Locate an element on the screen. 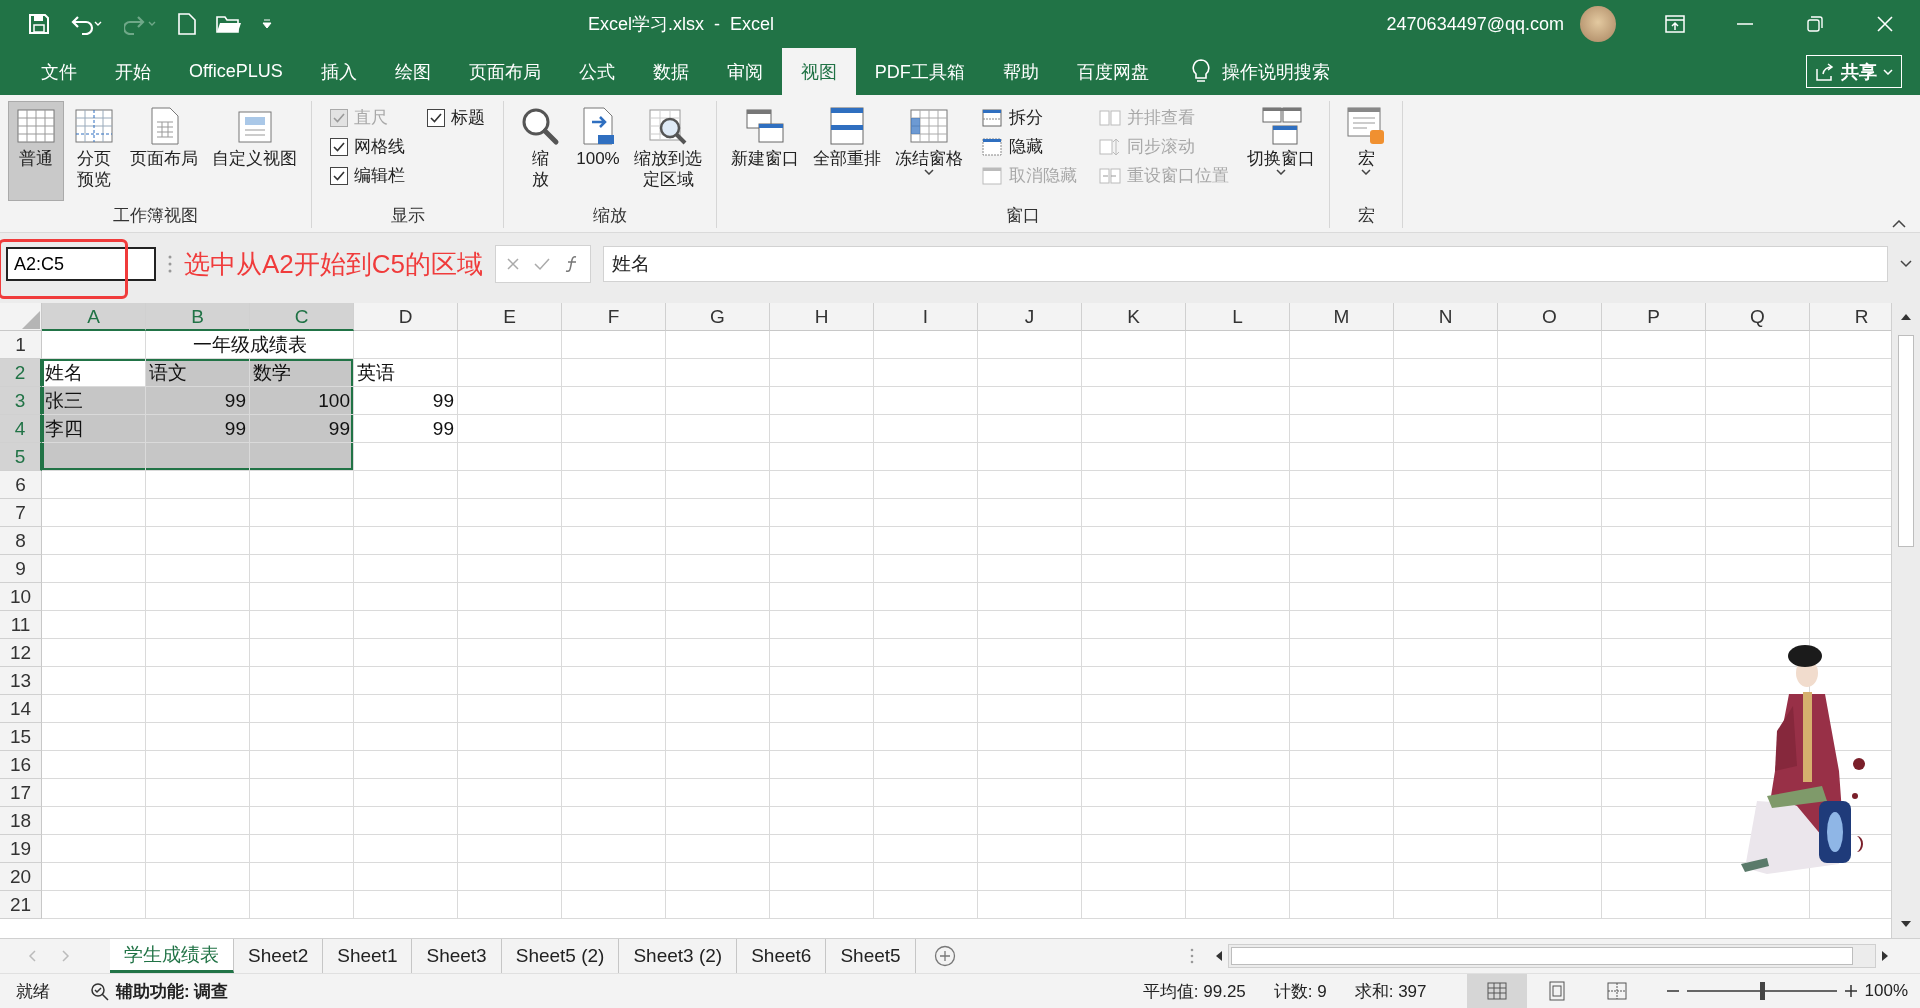 Image resolution: width=1920 pixels, height=1008 pixels. ribbon-button: 分页预览 is located at coordinates (94, 151).